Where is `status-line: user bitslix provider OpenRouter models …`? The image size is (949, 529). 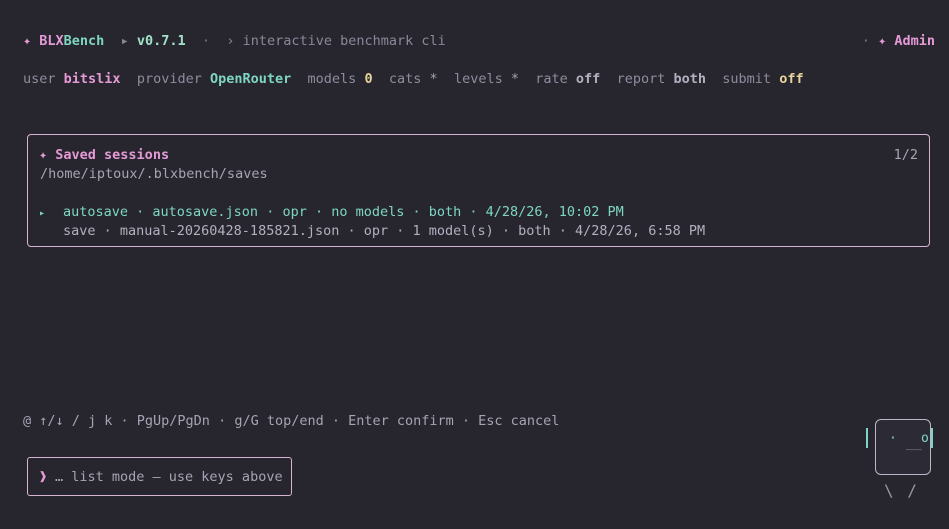
status-line: user bitslix provider OpenRouter models … is located at coordinates (413, 79).